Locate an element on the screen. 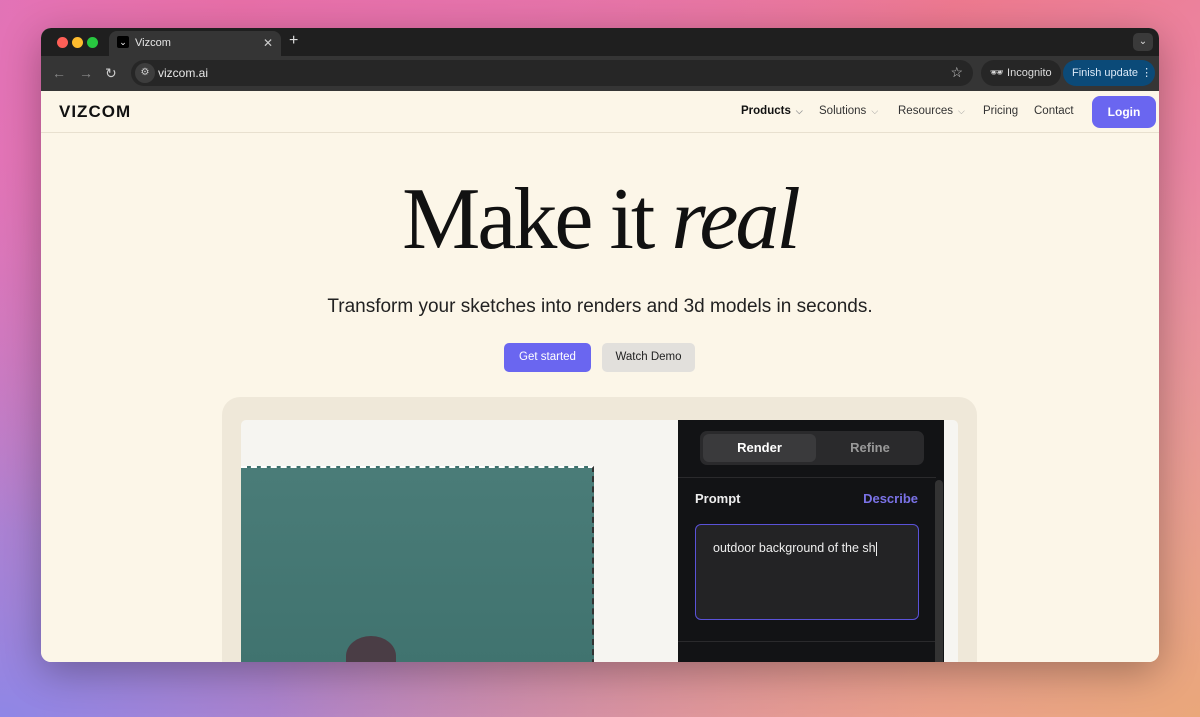 This screenshot has width=1200, height=717. get-started-button: Get started is located at coordinates (547, 357).